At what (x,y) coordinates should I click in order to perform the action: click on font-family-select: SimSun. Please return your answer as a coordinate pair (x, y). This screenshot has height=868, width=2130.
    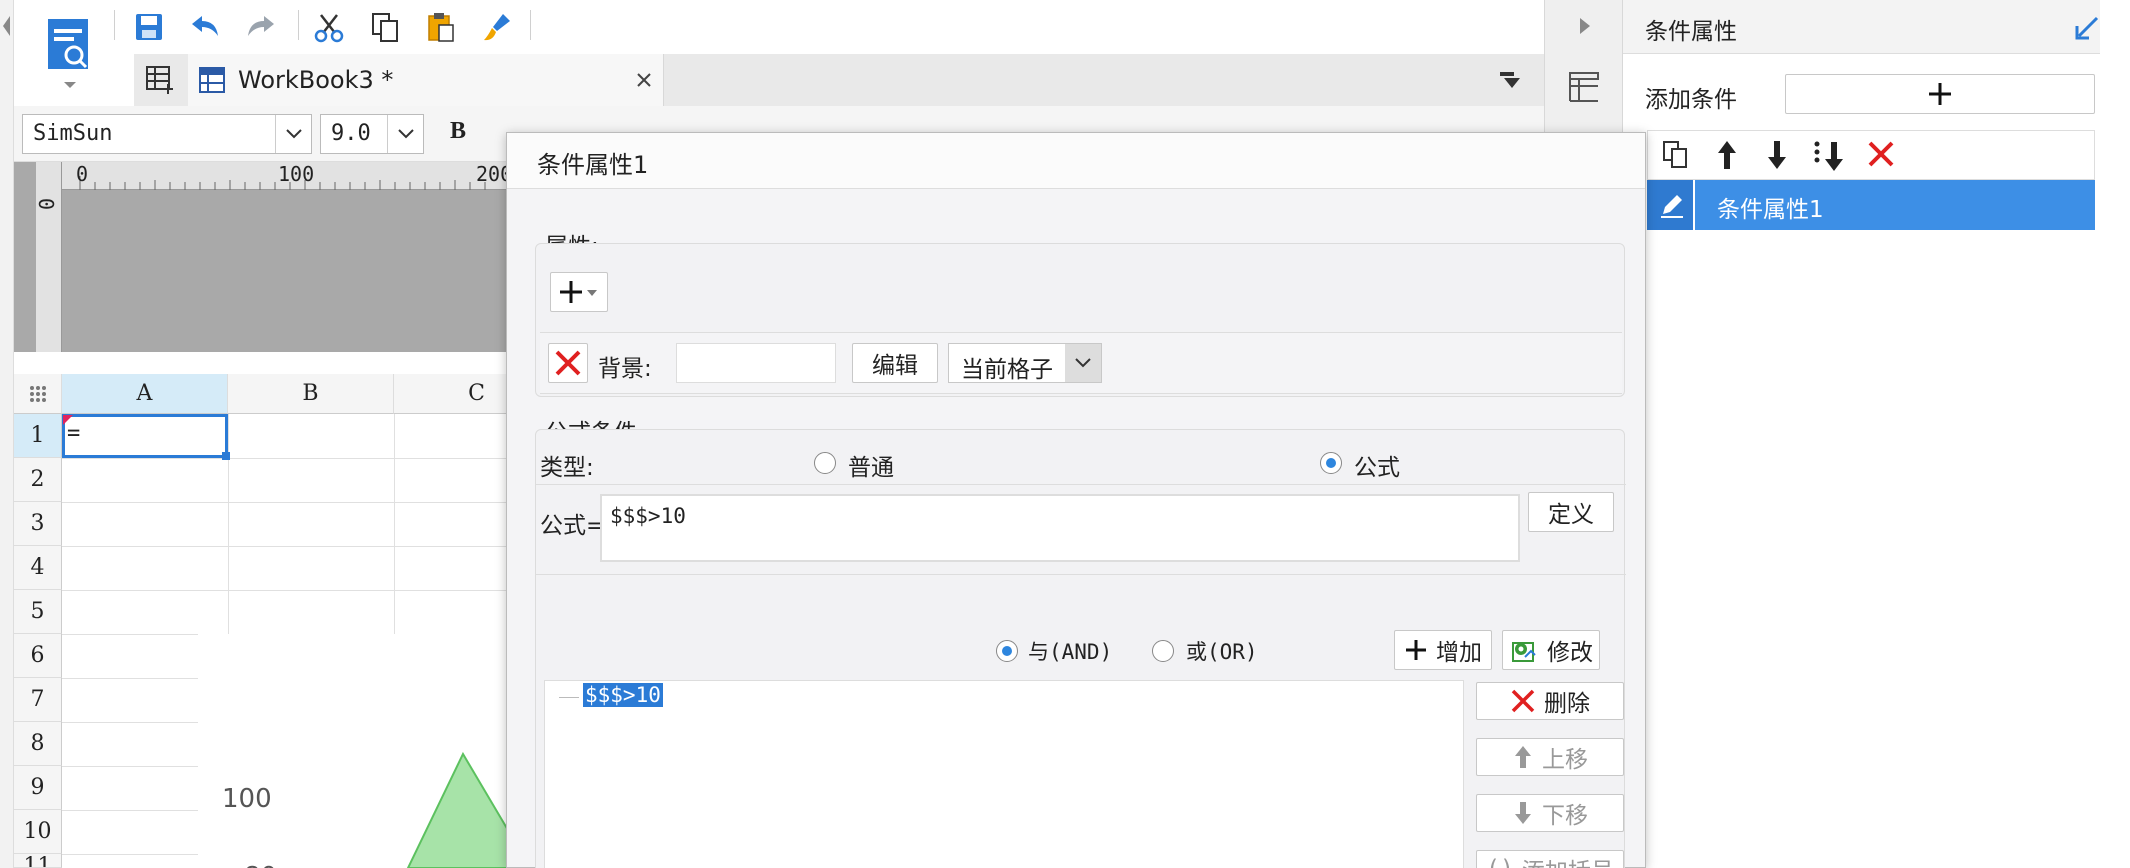
    Looking at the image, I should click on (167, 134).